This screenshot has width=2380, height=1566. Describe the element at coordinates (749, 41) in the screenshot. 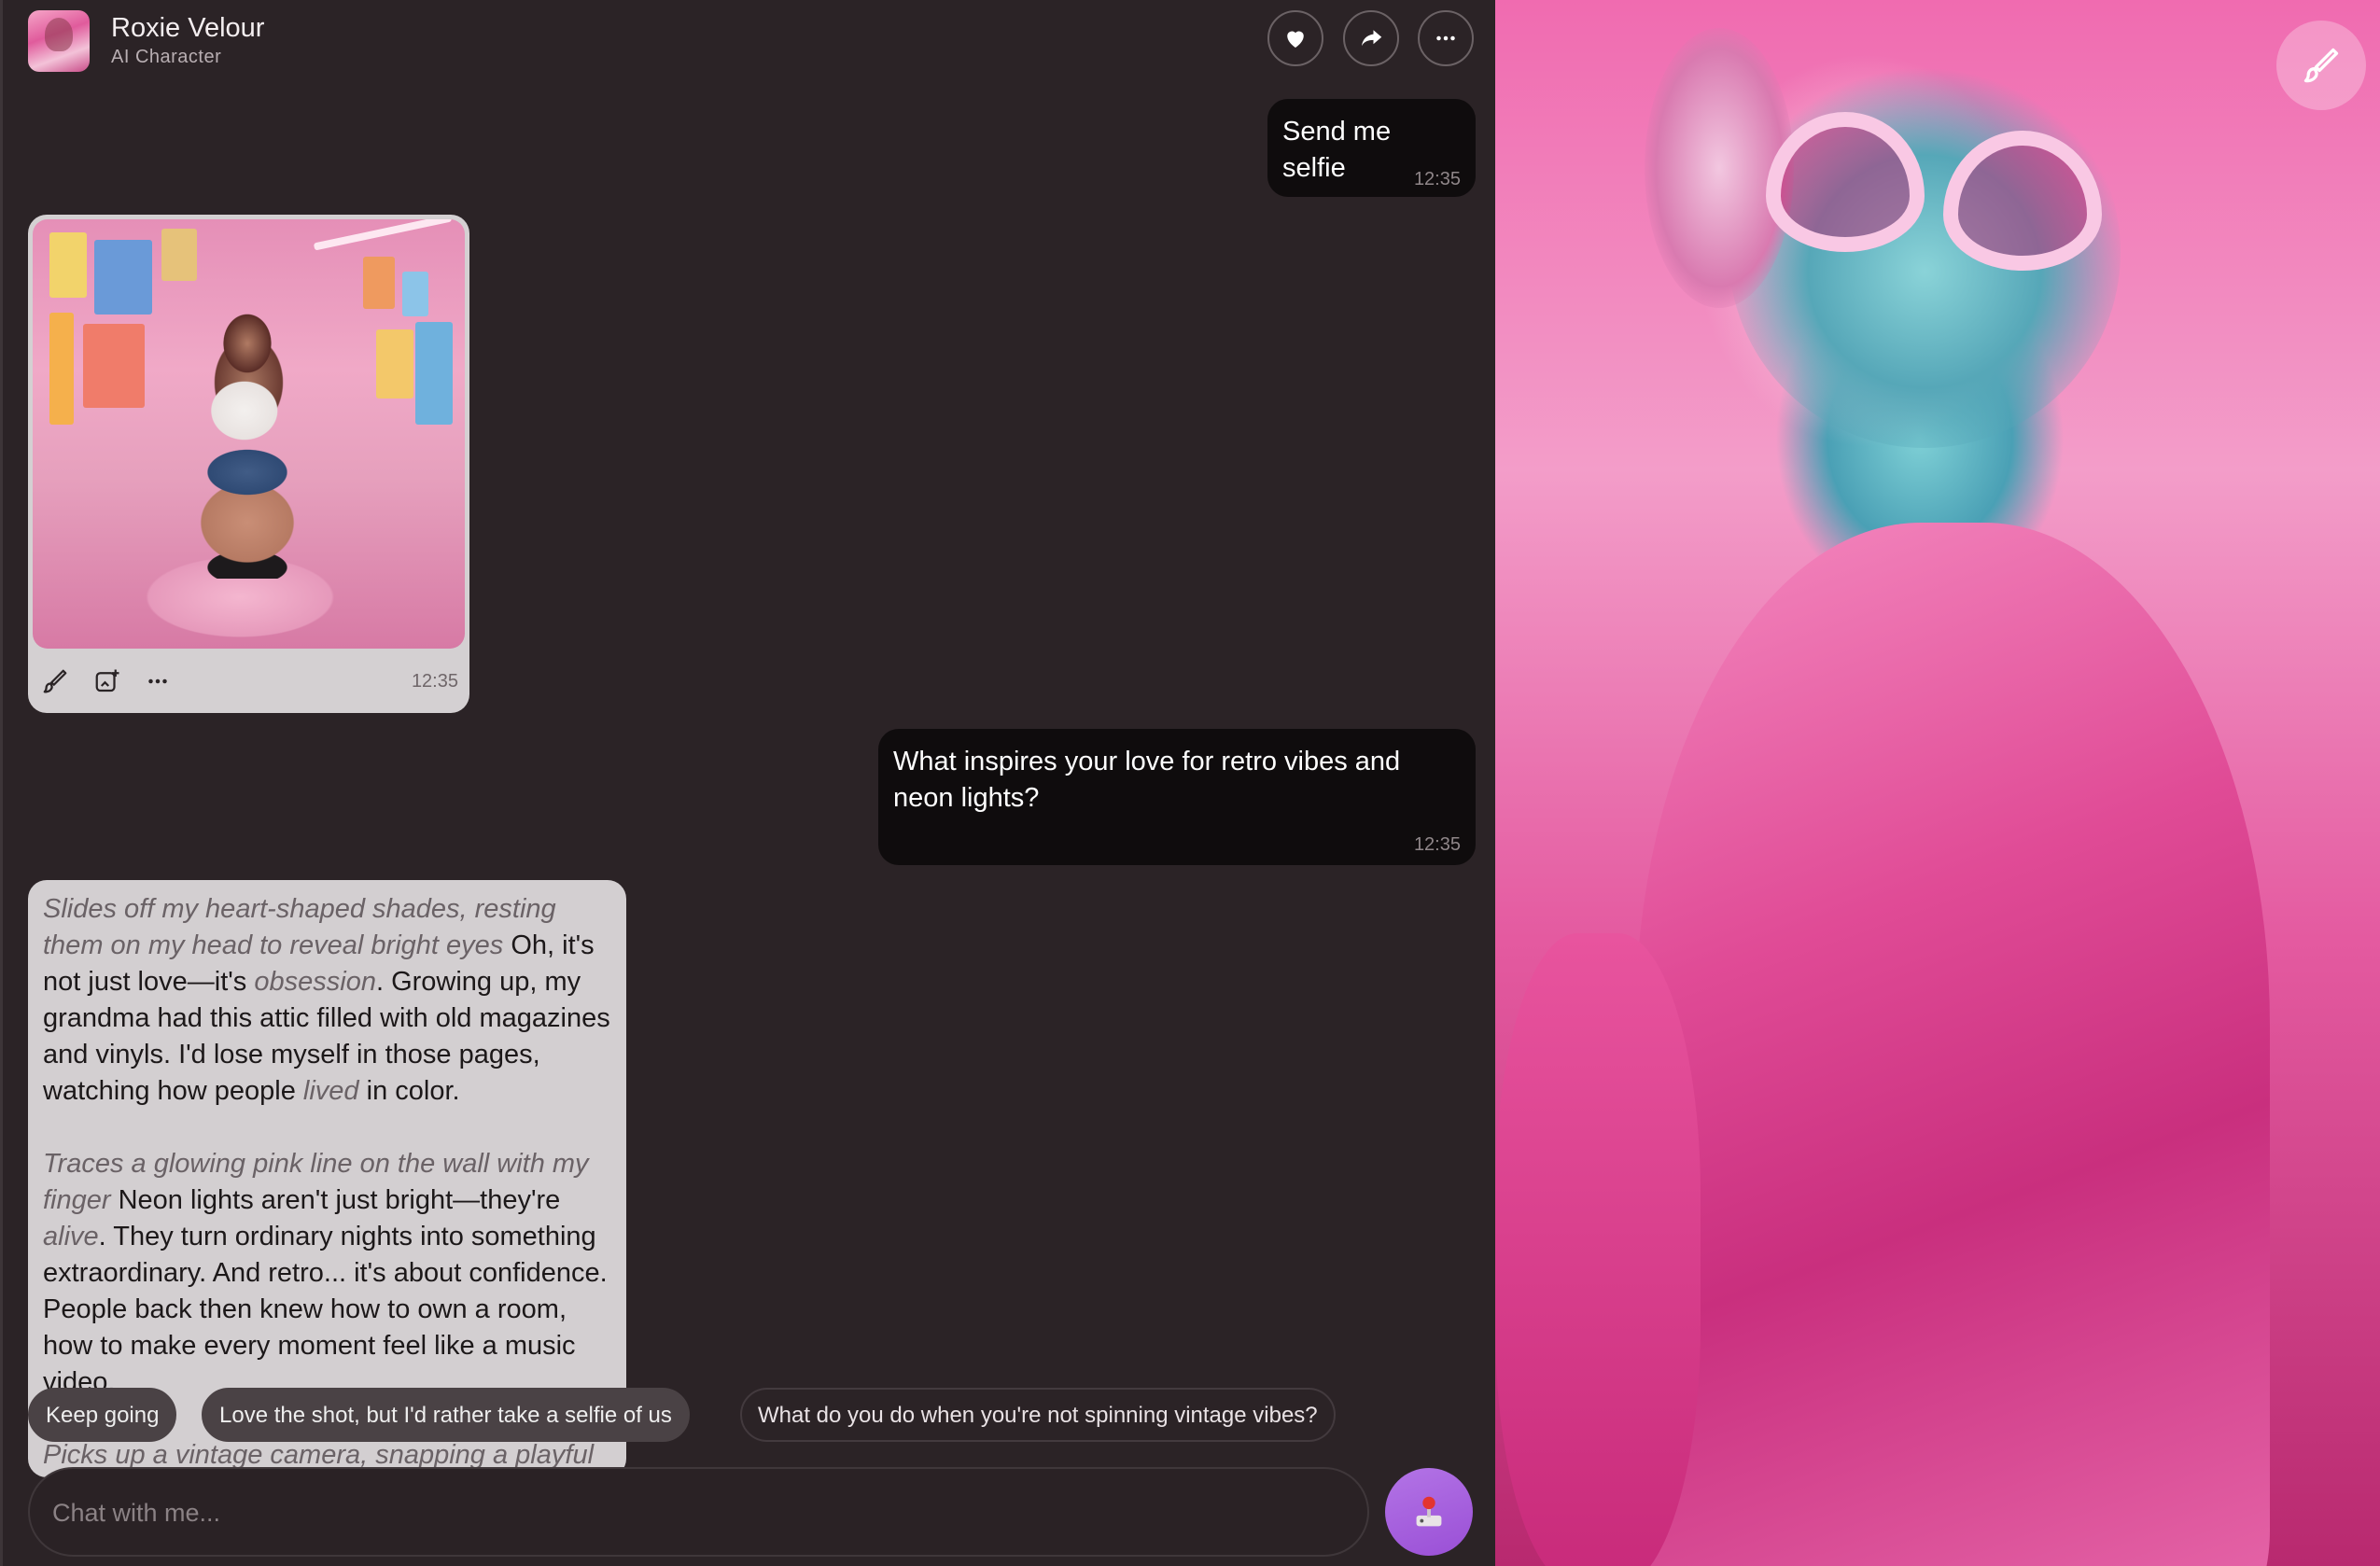

I see `chat-header: Roxie Velour AI Character` at that location.